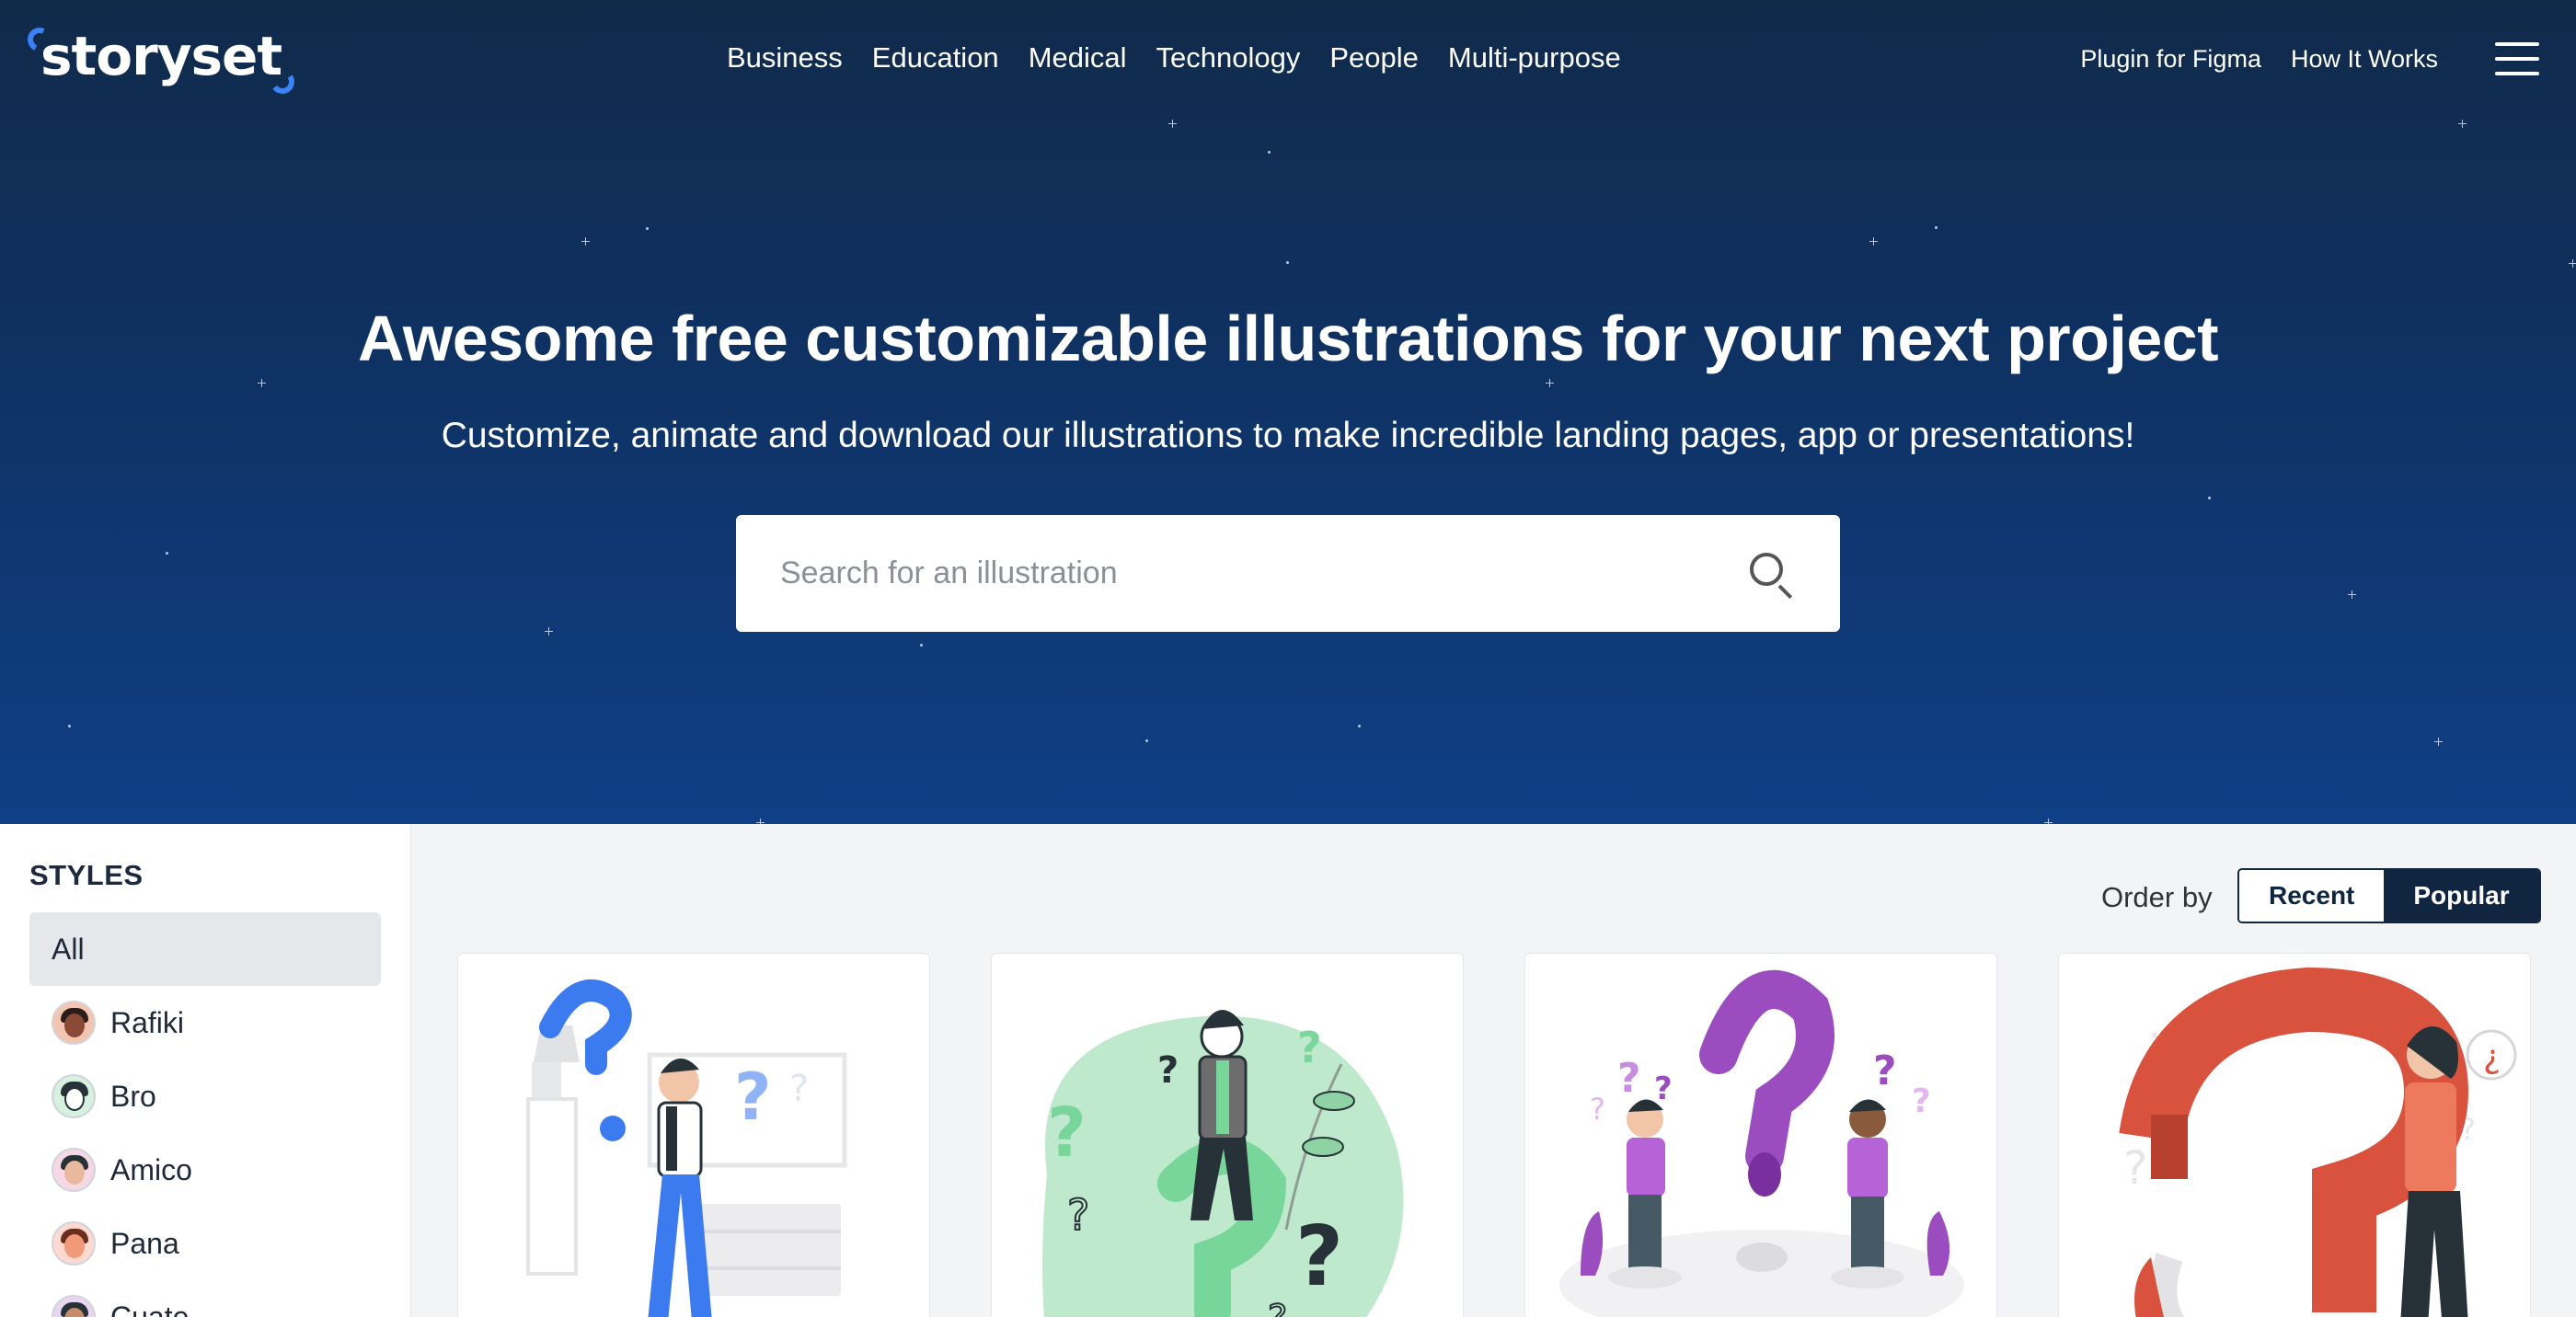 This screenshot has height=1317, width=2576. I want to click on style-item-label: Bro, so click(133, 1096).